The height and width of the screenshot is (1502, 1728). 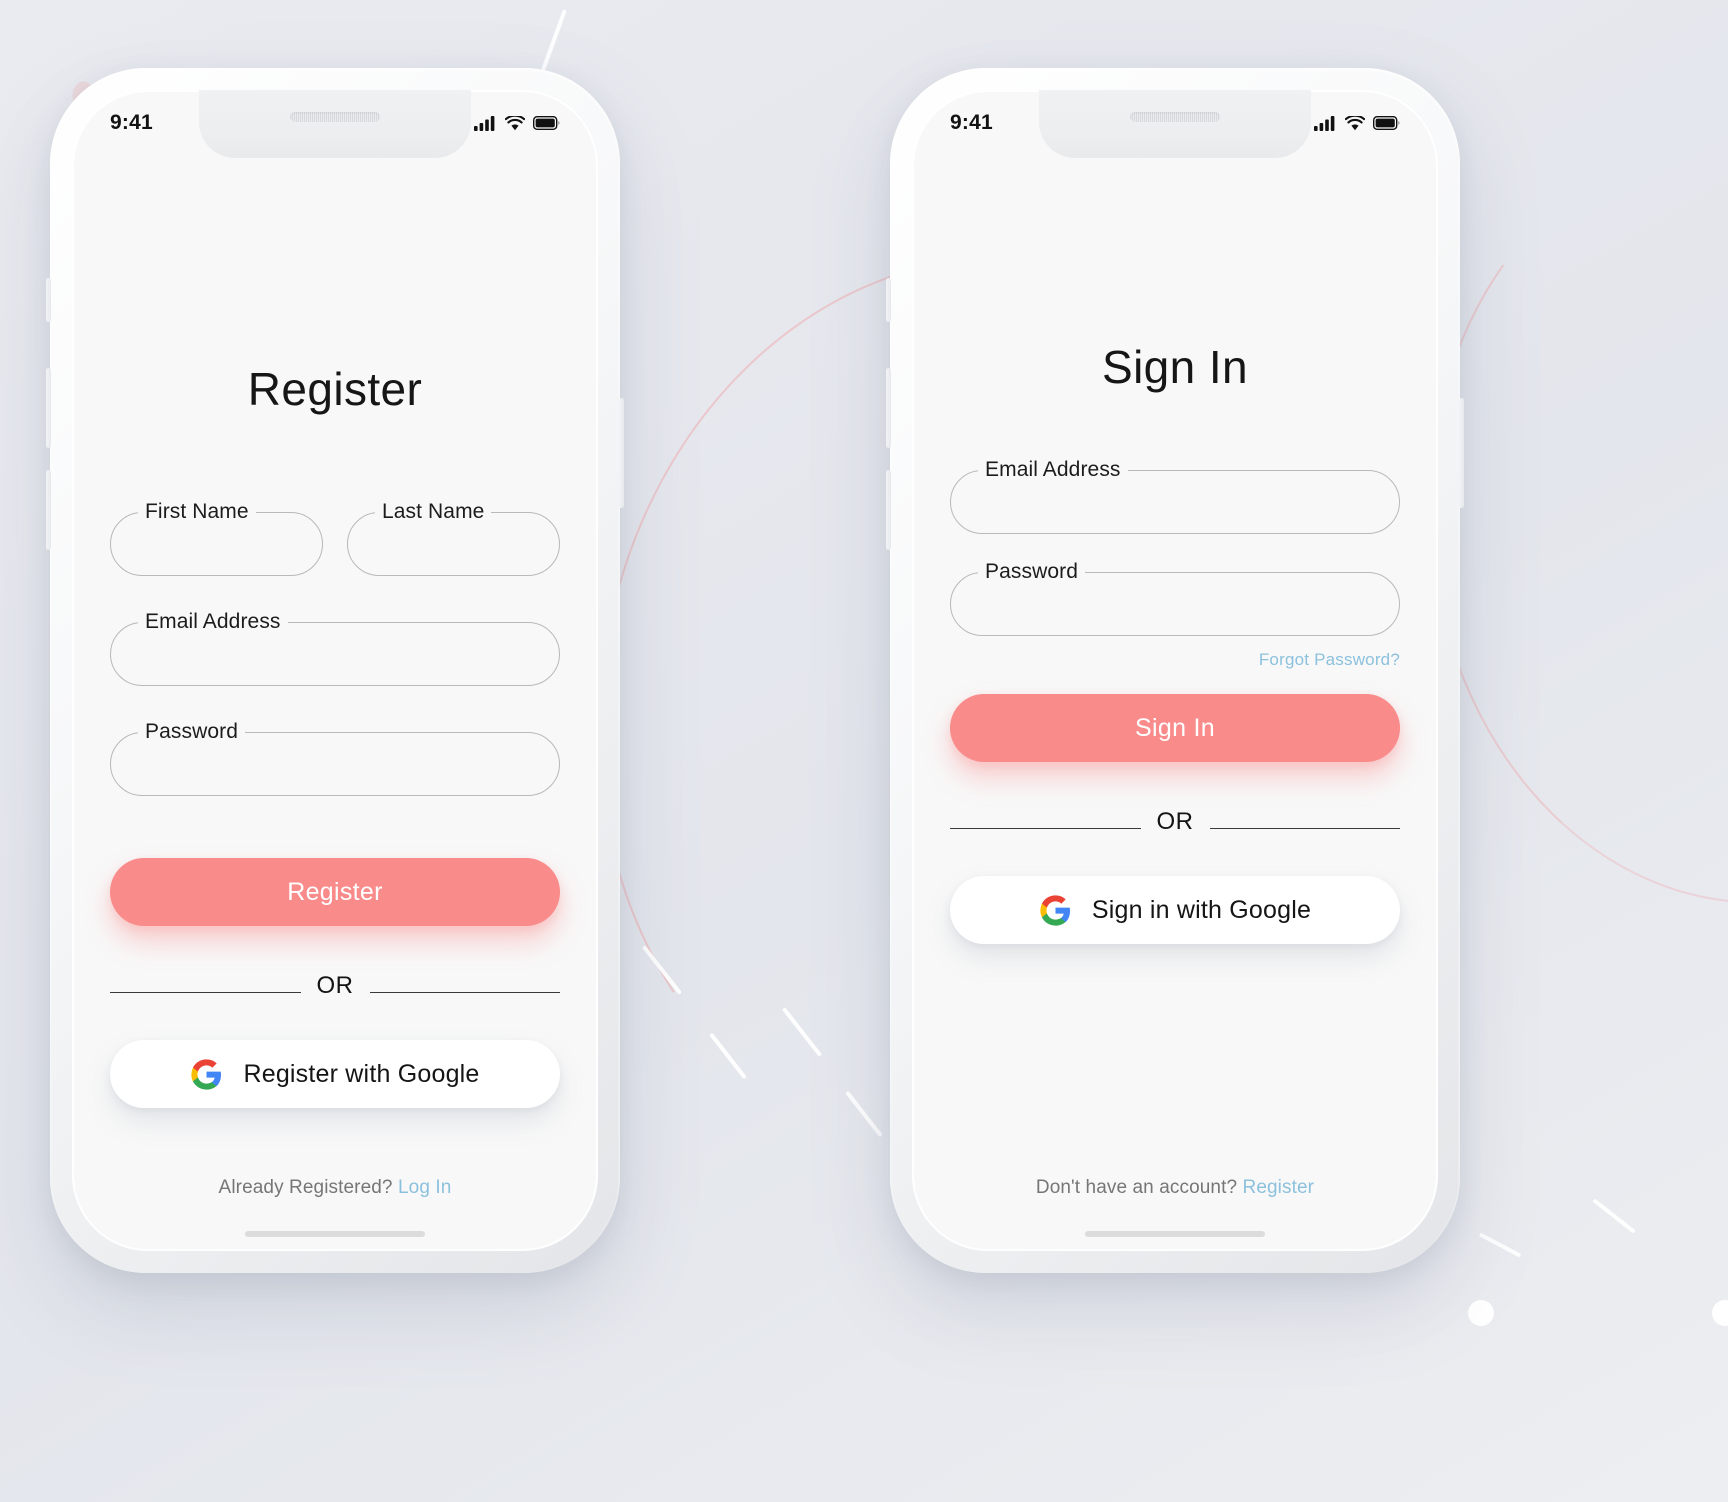 I want to click on register-with-google-button: Register with Google, so click(x=335, y=1074).